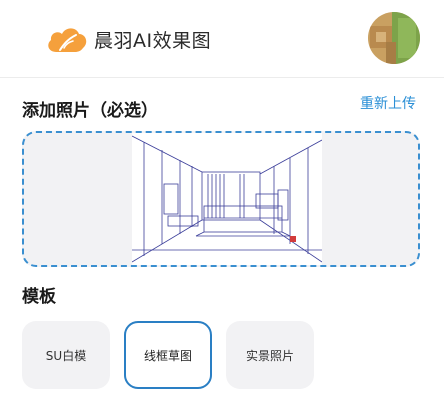 Image resolution: width=444 pixels, height=402 pixels. I want to click on template-label: 线框草图, so click(167, 355).